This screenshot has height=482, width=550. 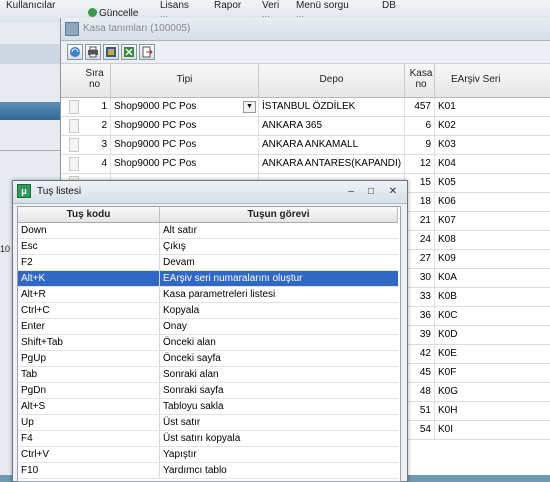 What do you see at coordinates (208, 471) in the screenshot?
I see `list-item: F10 Yardımcı tablo` at bounding box center [208, 471].